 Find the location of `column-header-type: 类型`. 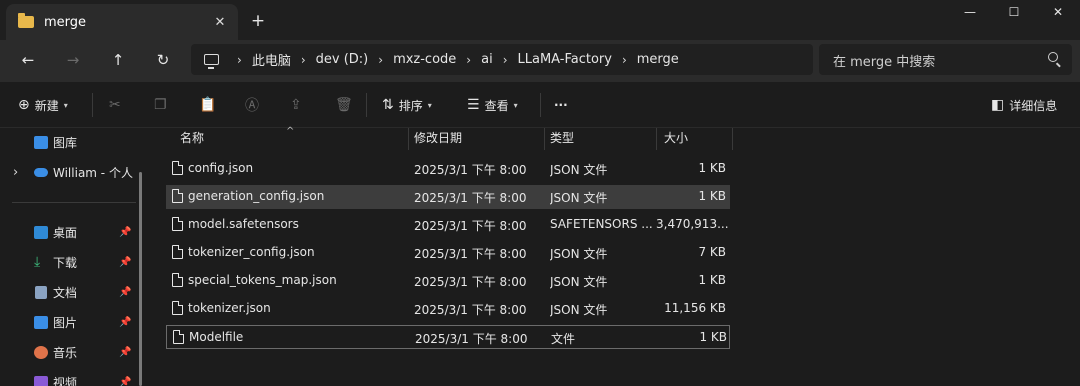

column-header-type: 类型 is located at coordinates (562, 139).